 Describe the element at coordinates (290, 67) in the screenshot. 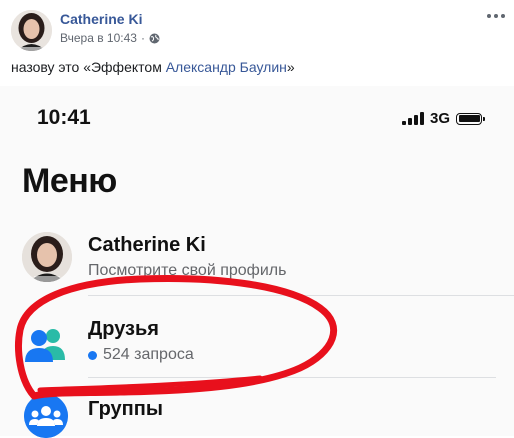

I see `post-text-after: »` at that location.